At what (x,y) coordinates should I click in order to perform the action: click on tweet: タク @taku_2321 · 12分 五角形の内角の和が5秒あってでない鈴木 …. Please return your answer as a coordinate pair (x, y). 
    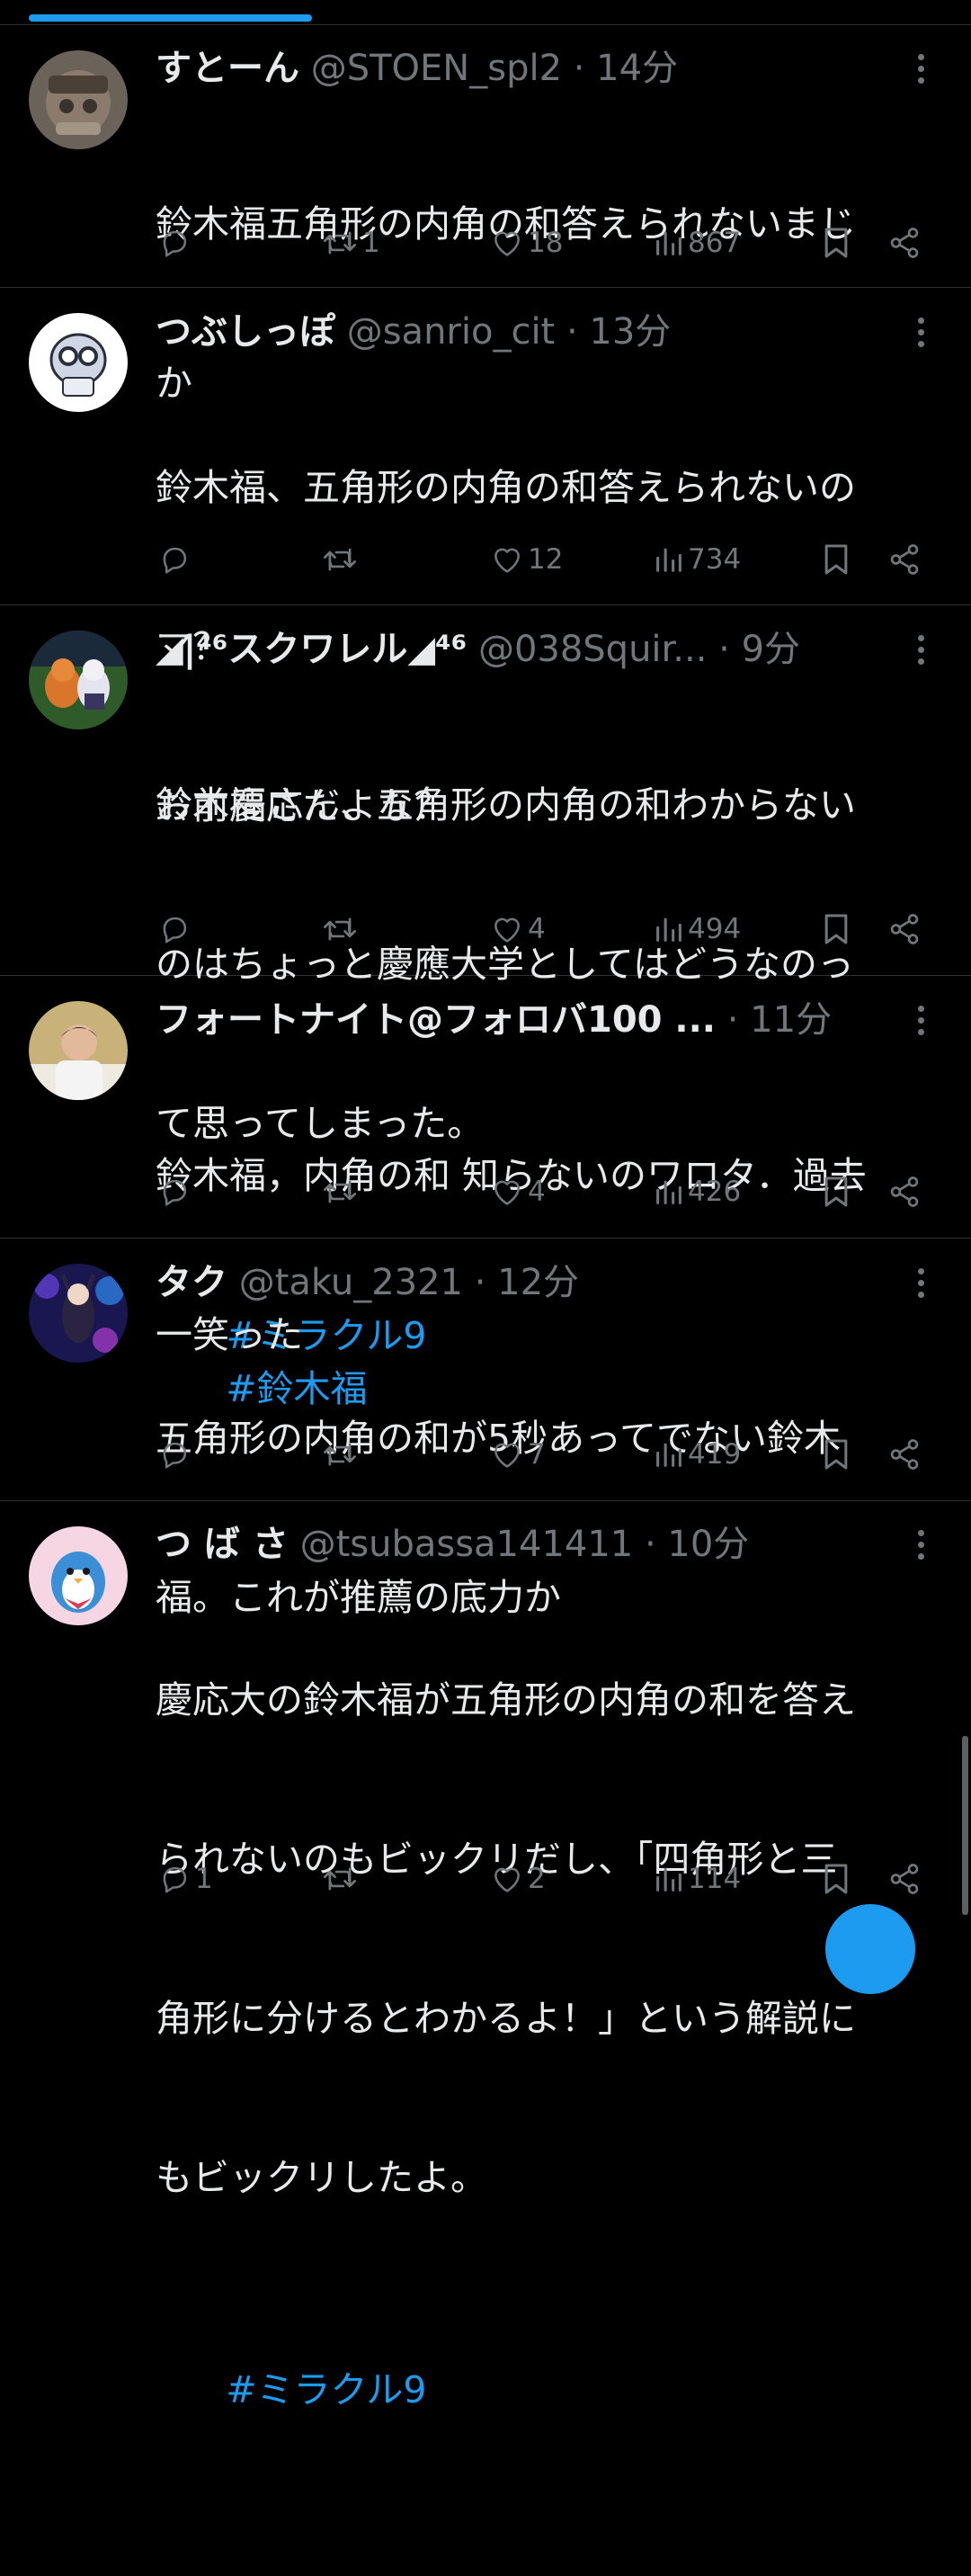
    Looking at the image, I should click on (485, 1429).